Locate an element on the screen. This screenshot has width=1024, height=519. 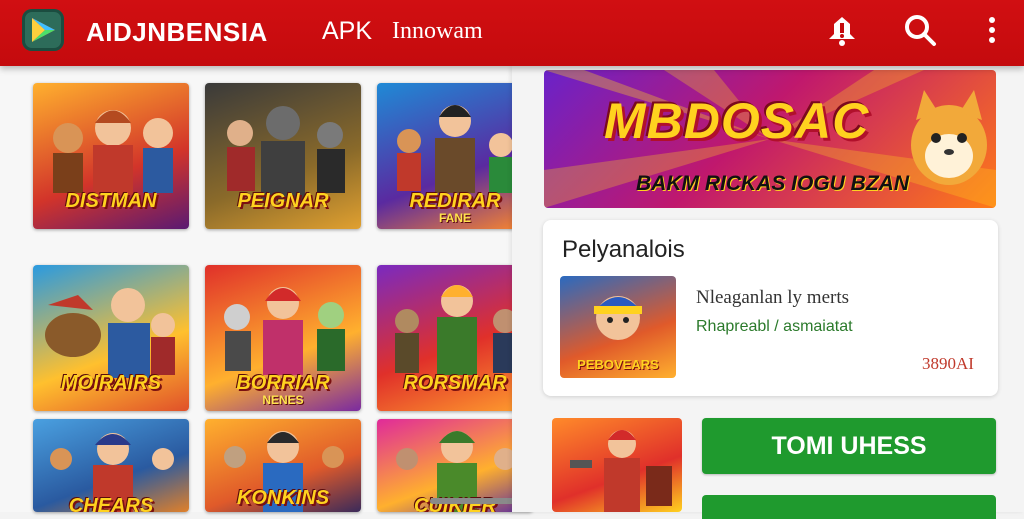
game-tile: PEIGNAR is located at coordinates (283, 156).